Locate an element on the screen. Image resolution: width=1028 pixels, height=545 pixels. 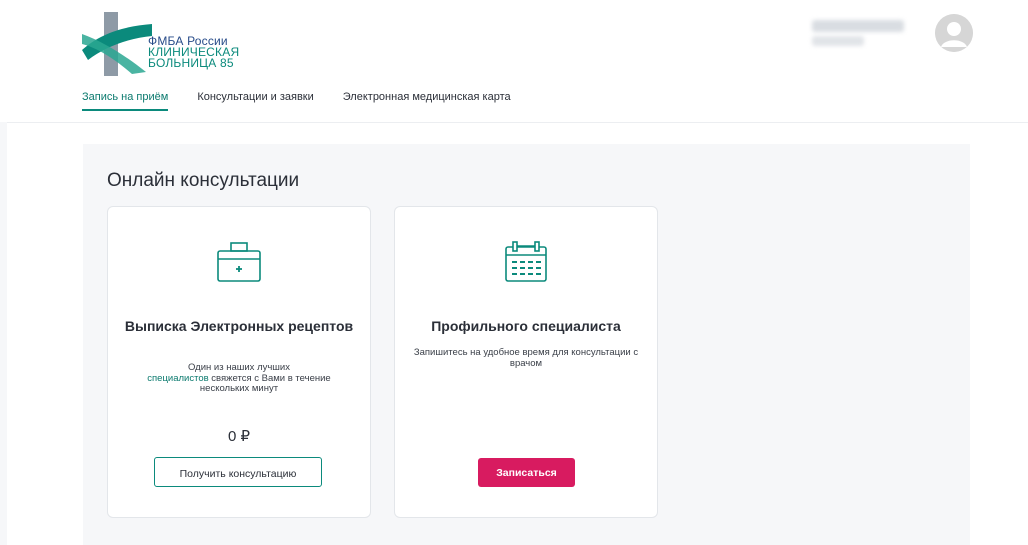
user-menu is located at coordinates (892, 34).